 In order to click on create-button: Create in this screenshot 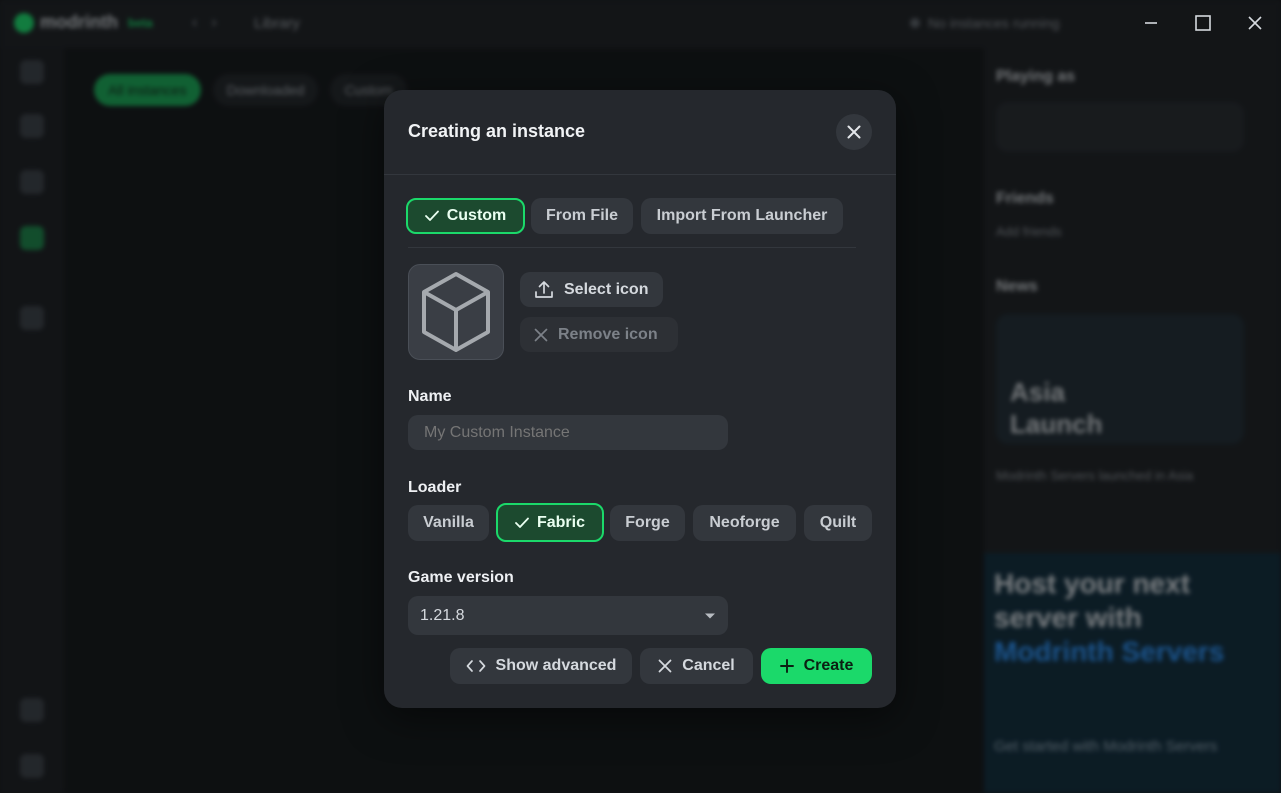, I will do `click(816, 666)`.